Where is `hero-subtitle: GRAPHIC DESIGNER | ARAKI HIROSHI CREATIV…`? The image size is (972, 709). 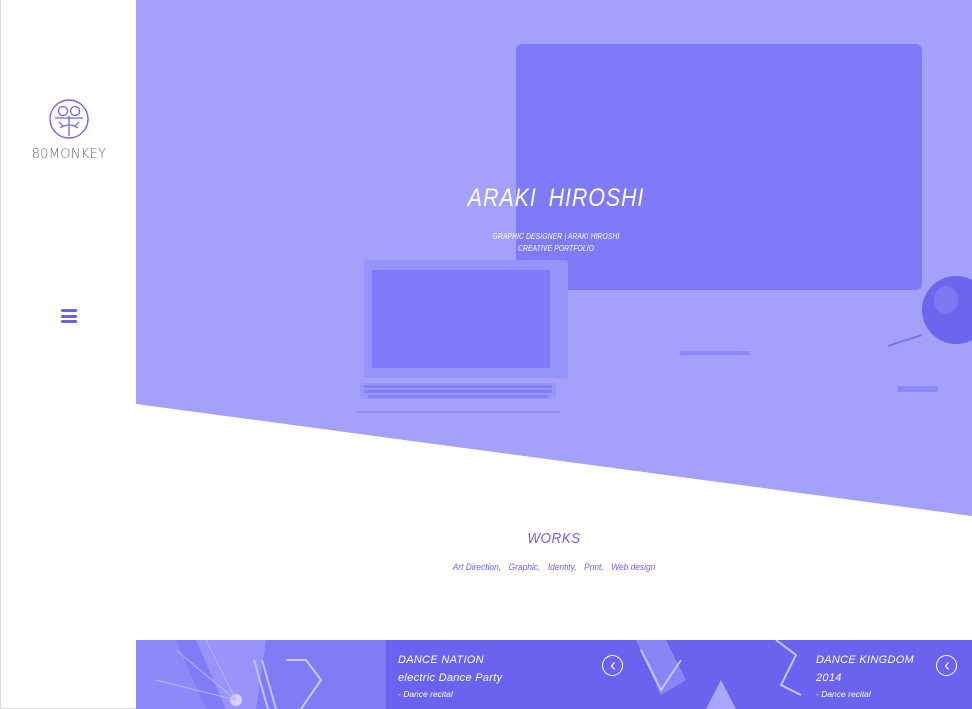
hero-subtitle: GRAPHIC DESIGNER | ARAKI HIROSHI CREATIV… is located at coordinates (556, 243).